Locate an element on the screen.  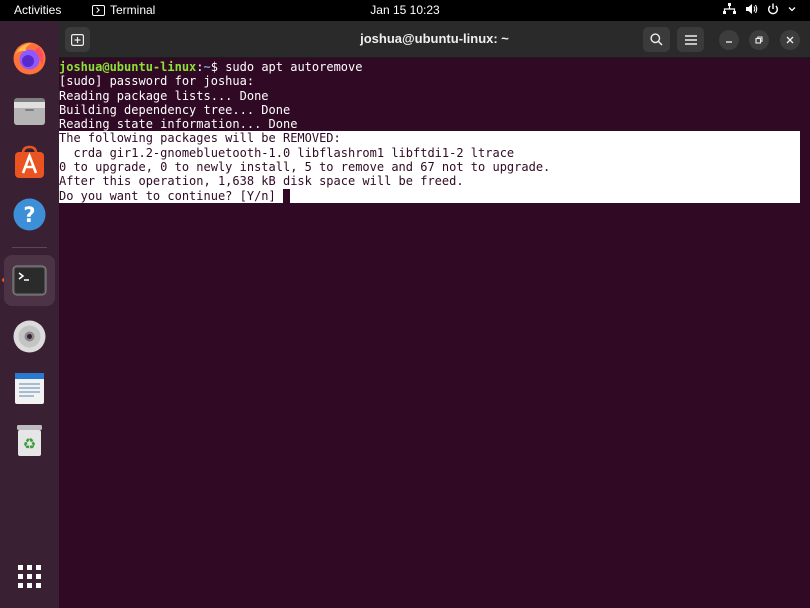
dock-item-files is located at coordinates (29, 110).